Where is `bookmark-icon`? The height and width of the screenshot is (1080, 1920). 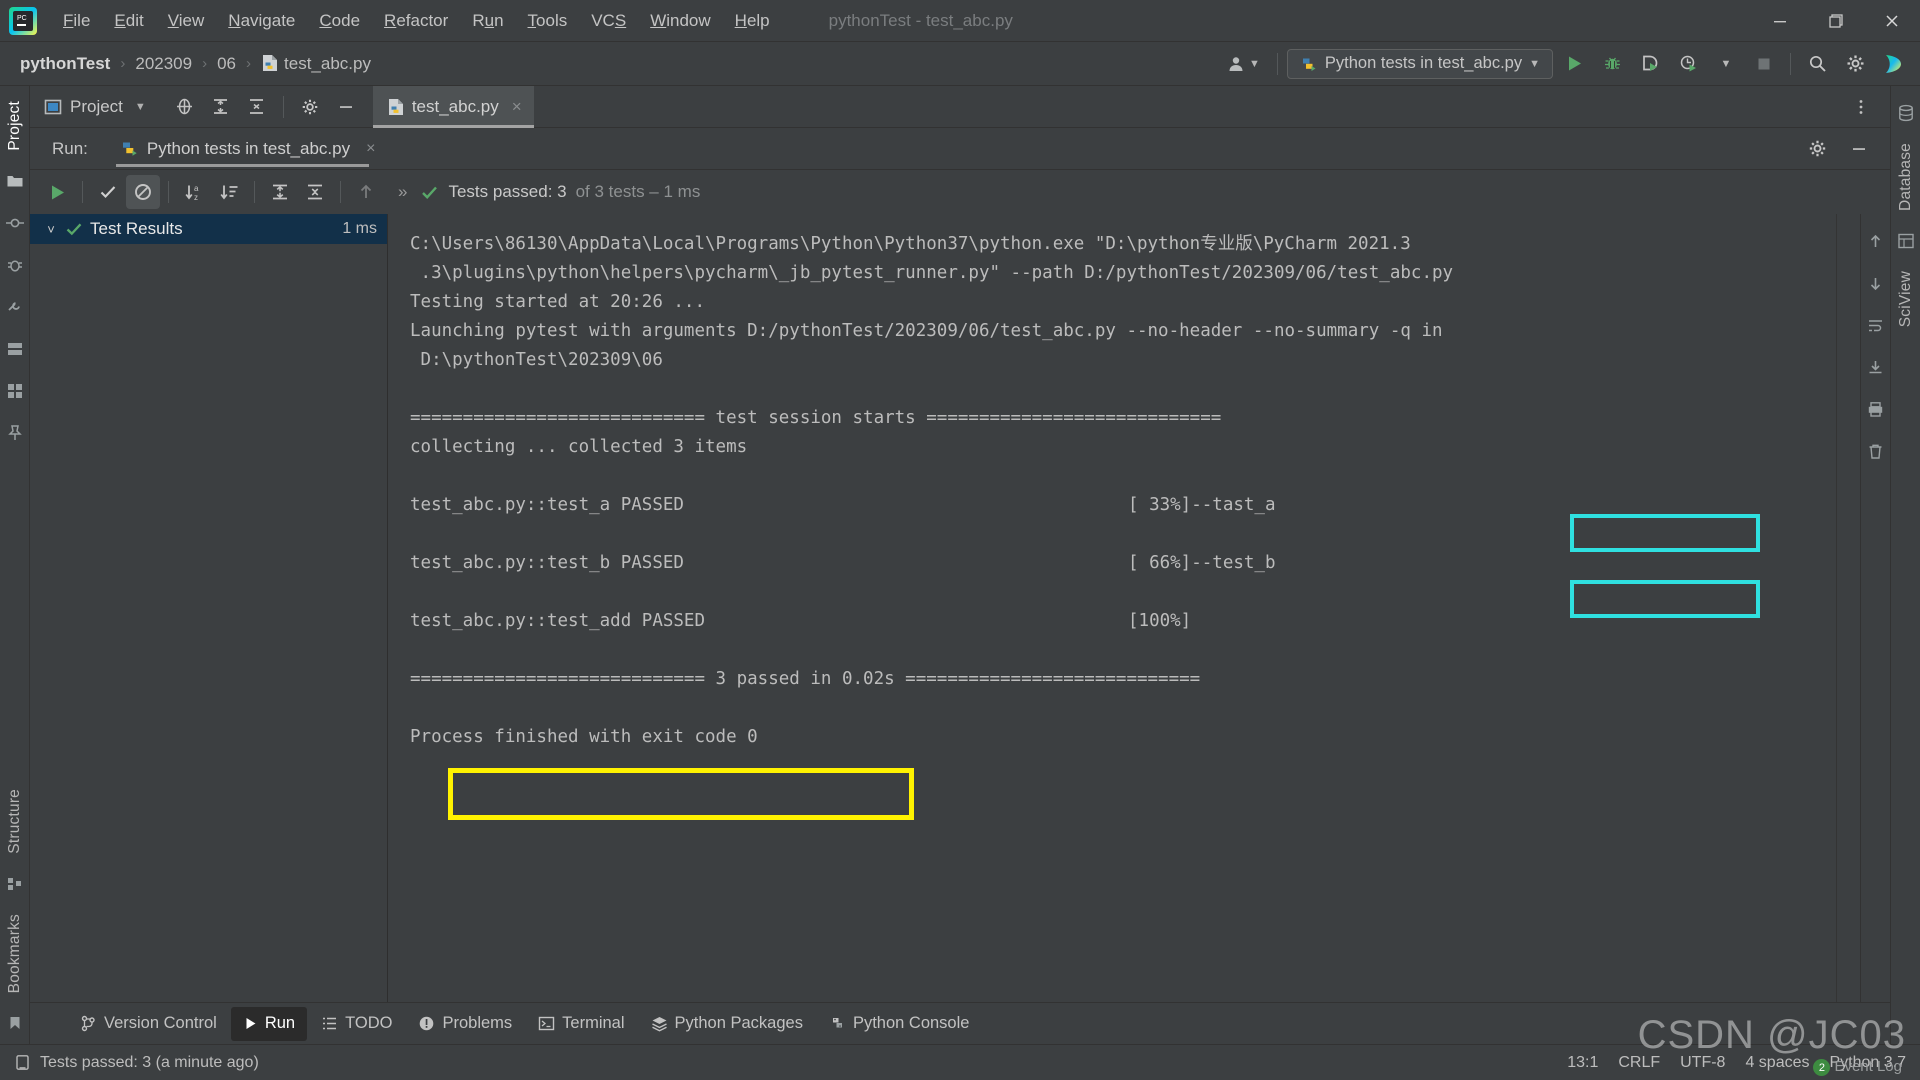
bookmark-icon is located at coordinates (15, 1023).